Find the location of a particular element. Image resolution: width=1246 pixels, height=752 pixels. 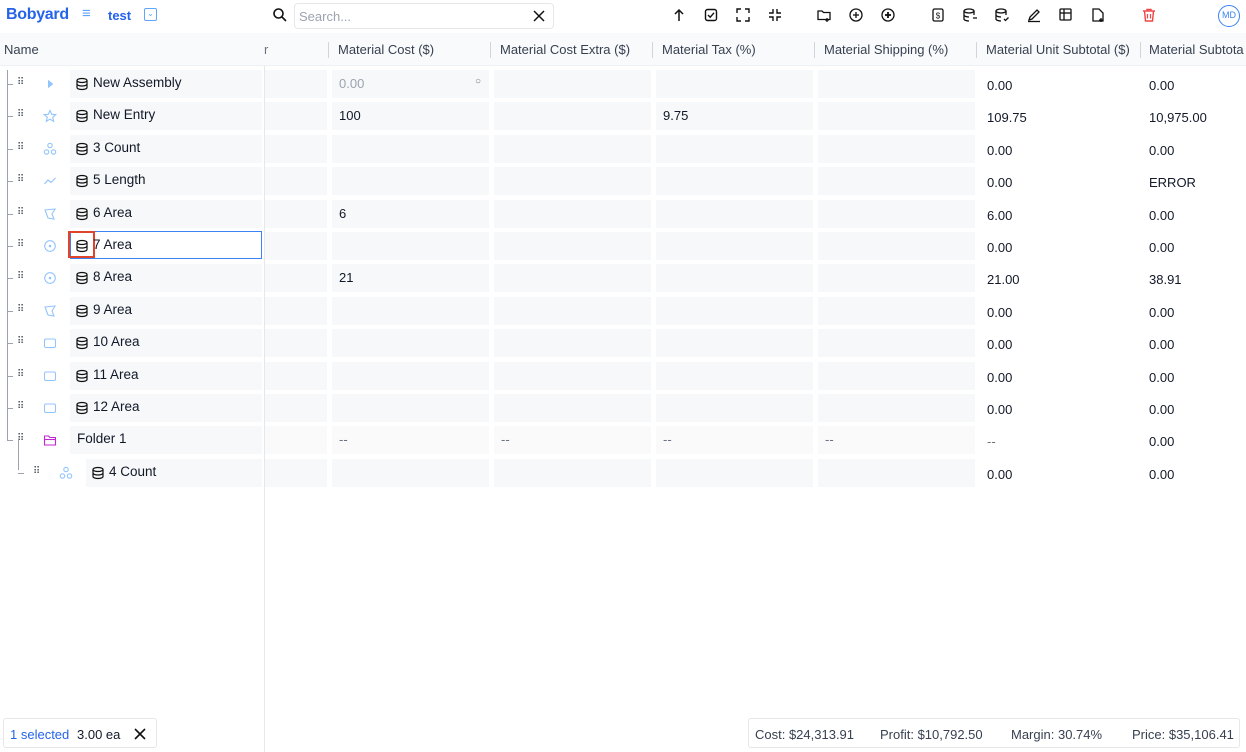

tree-row: ⠿ 7 Area is located at coordinates (132, 245).